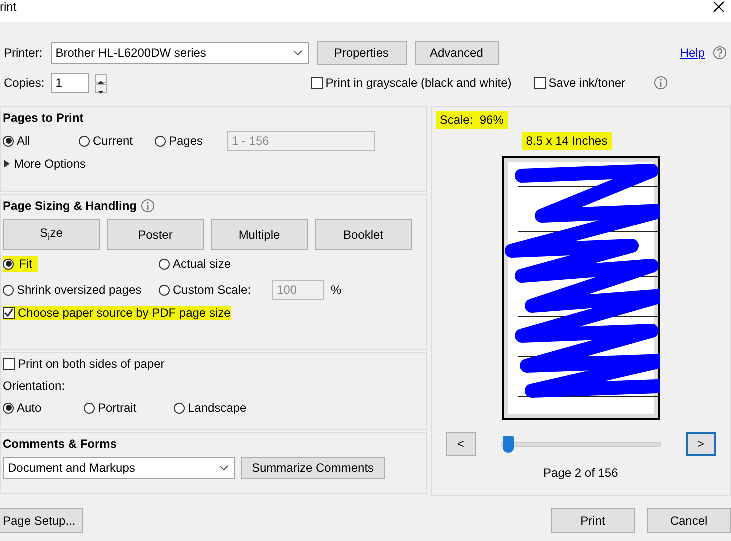 The width and height of the screenshot is (731, 541). I want to click on section-title: Pages to Print, so click(44, 118).